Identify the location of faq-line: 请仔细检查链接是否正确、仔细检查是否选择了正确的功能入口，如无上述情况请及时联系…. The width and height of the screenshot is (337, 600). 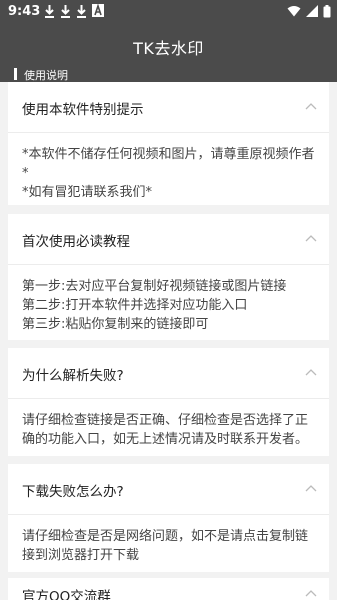
(165, 430).